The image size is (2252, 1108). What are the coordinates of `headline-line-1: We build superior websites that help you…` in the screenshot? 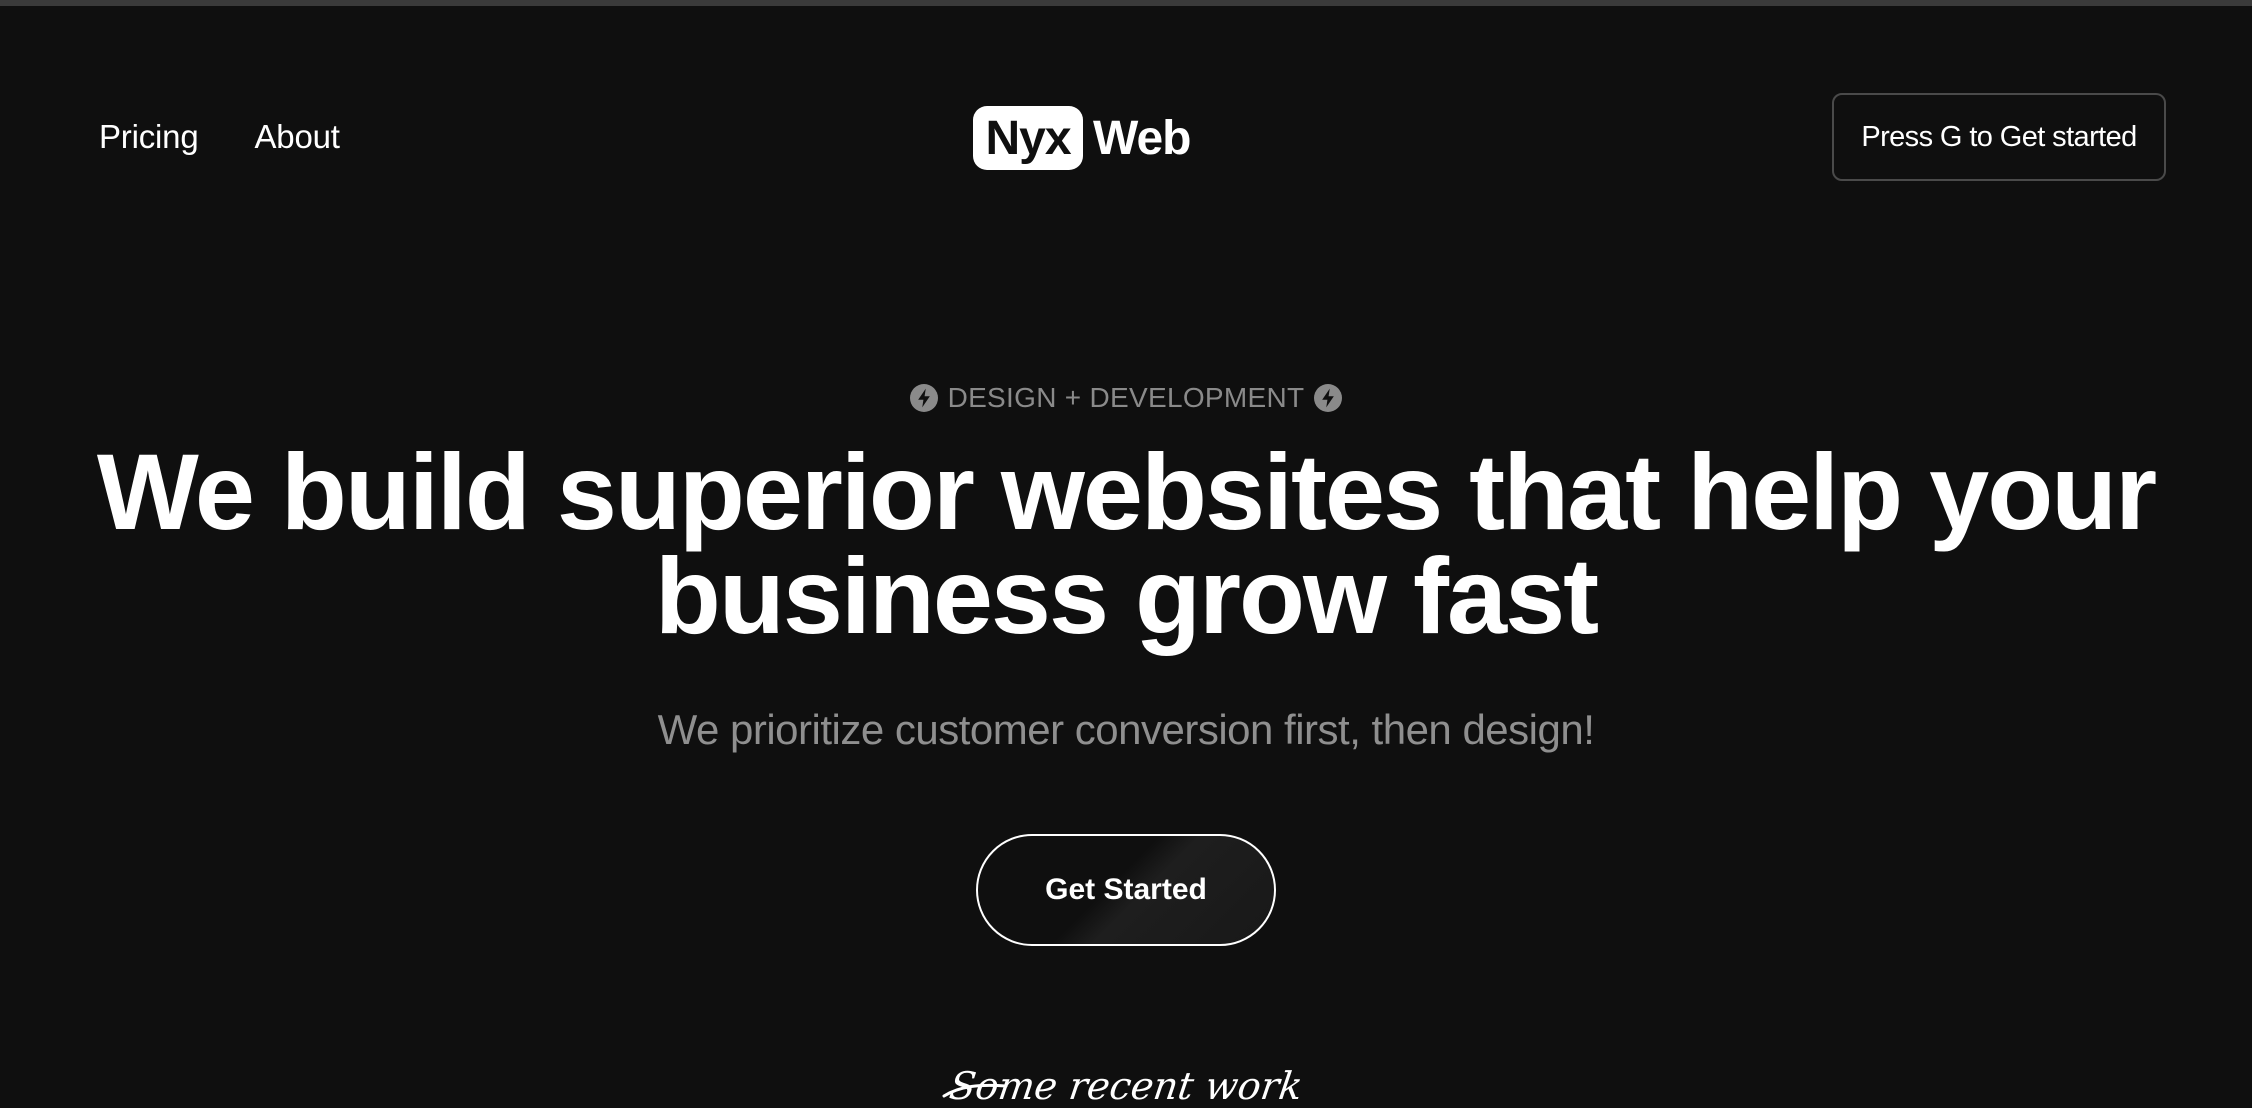 It's located at (1126, 491).